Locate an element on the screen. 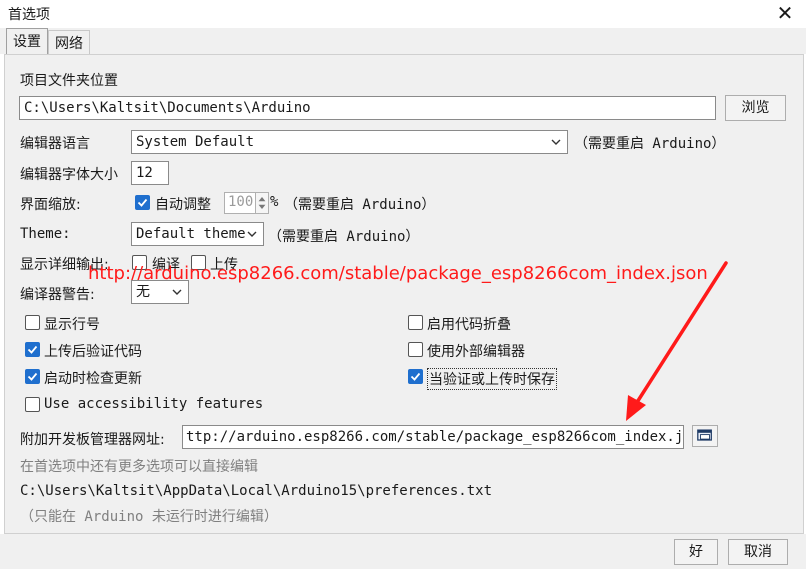  tab-settings: 设置 is located at coordinates (27, 41).